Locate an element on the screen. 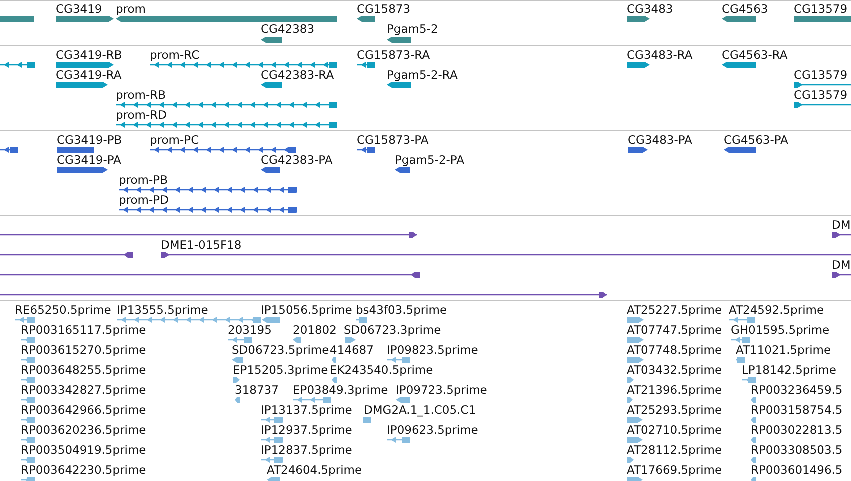  feature-label: CG42383-PA is located at coordinates (297, 160).